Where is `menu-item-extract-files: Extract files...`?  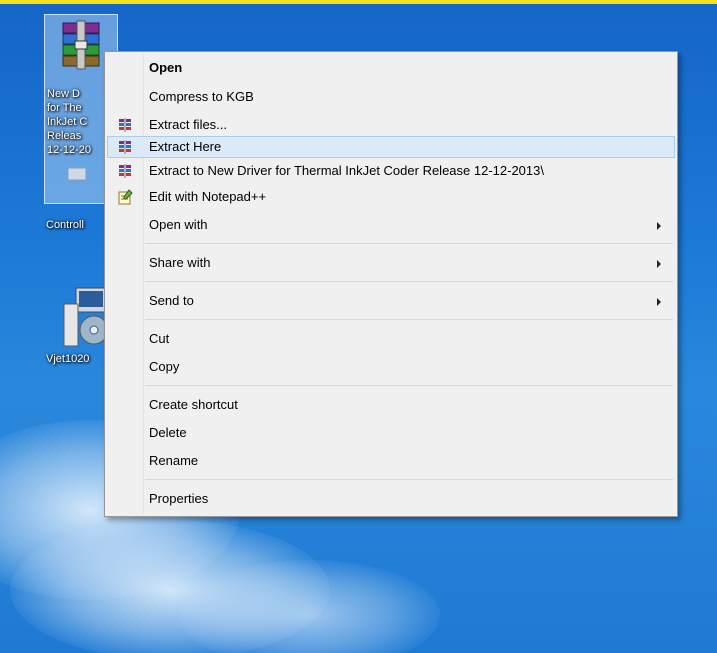 menu-item-extract-files: Extract files... is located at coordinates (391, 125).